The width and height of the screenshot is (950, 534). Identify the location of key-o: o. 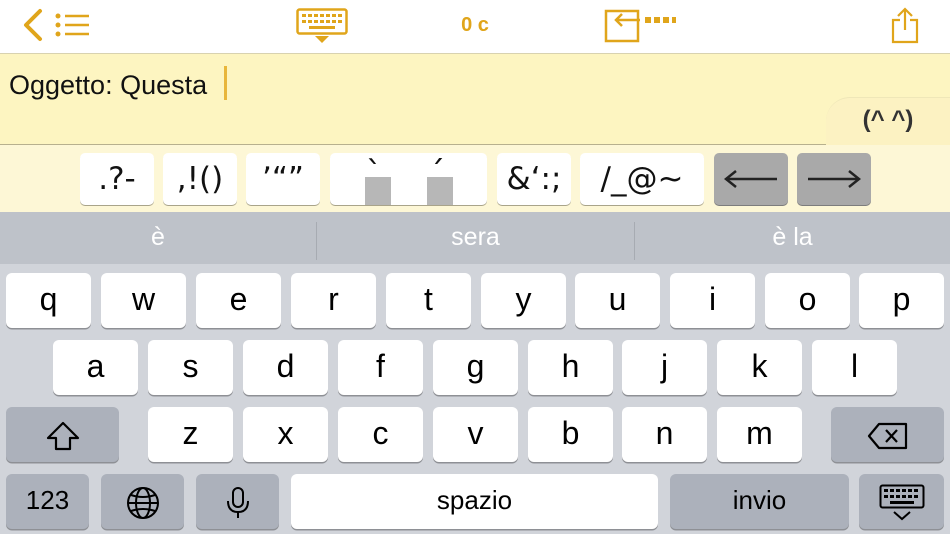
(807, 300).